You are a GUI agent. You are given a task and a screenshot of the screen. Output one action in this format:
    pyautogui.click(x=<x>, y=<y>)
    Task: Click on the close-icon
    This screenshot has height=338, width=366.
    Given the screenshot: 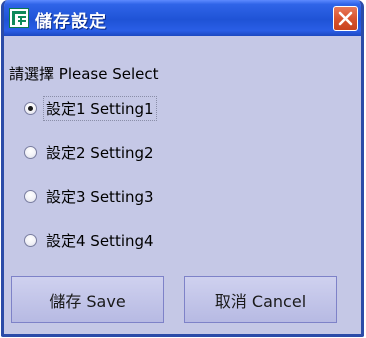 What is the action you would take?
    pyautogui.click(x=345, y=18)
    